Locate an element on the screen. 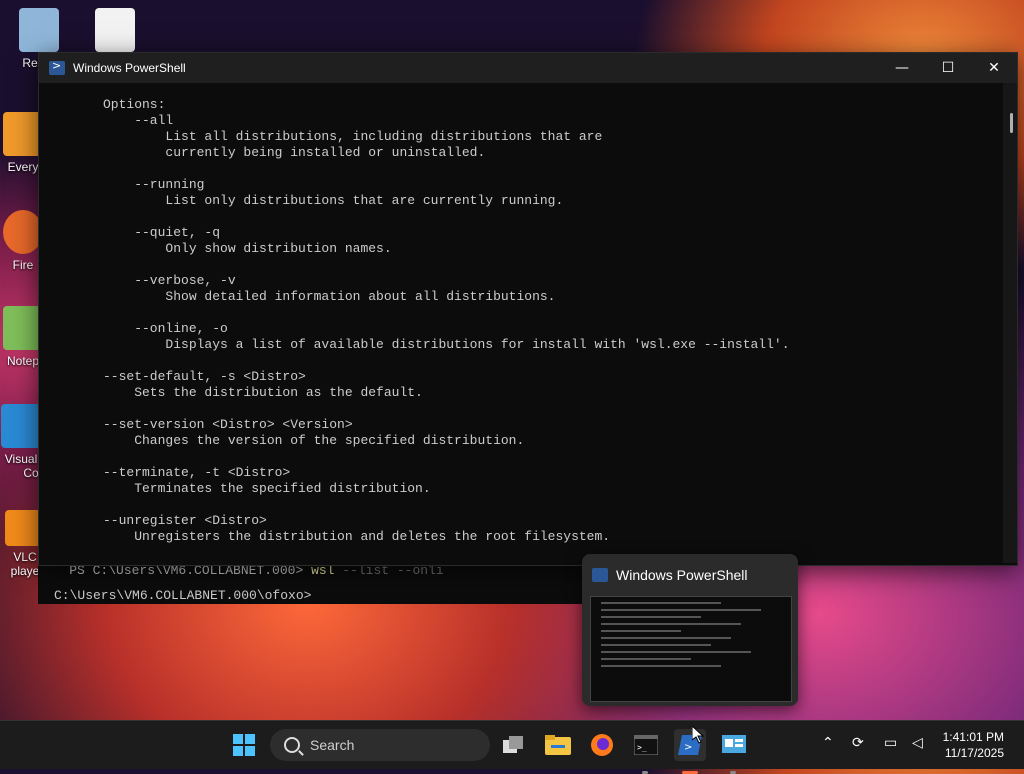 This screenshot has height=774, width=1024. task-view-button is located at coordinates (514, 745).